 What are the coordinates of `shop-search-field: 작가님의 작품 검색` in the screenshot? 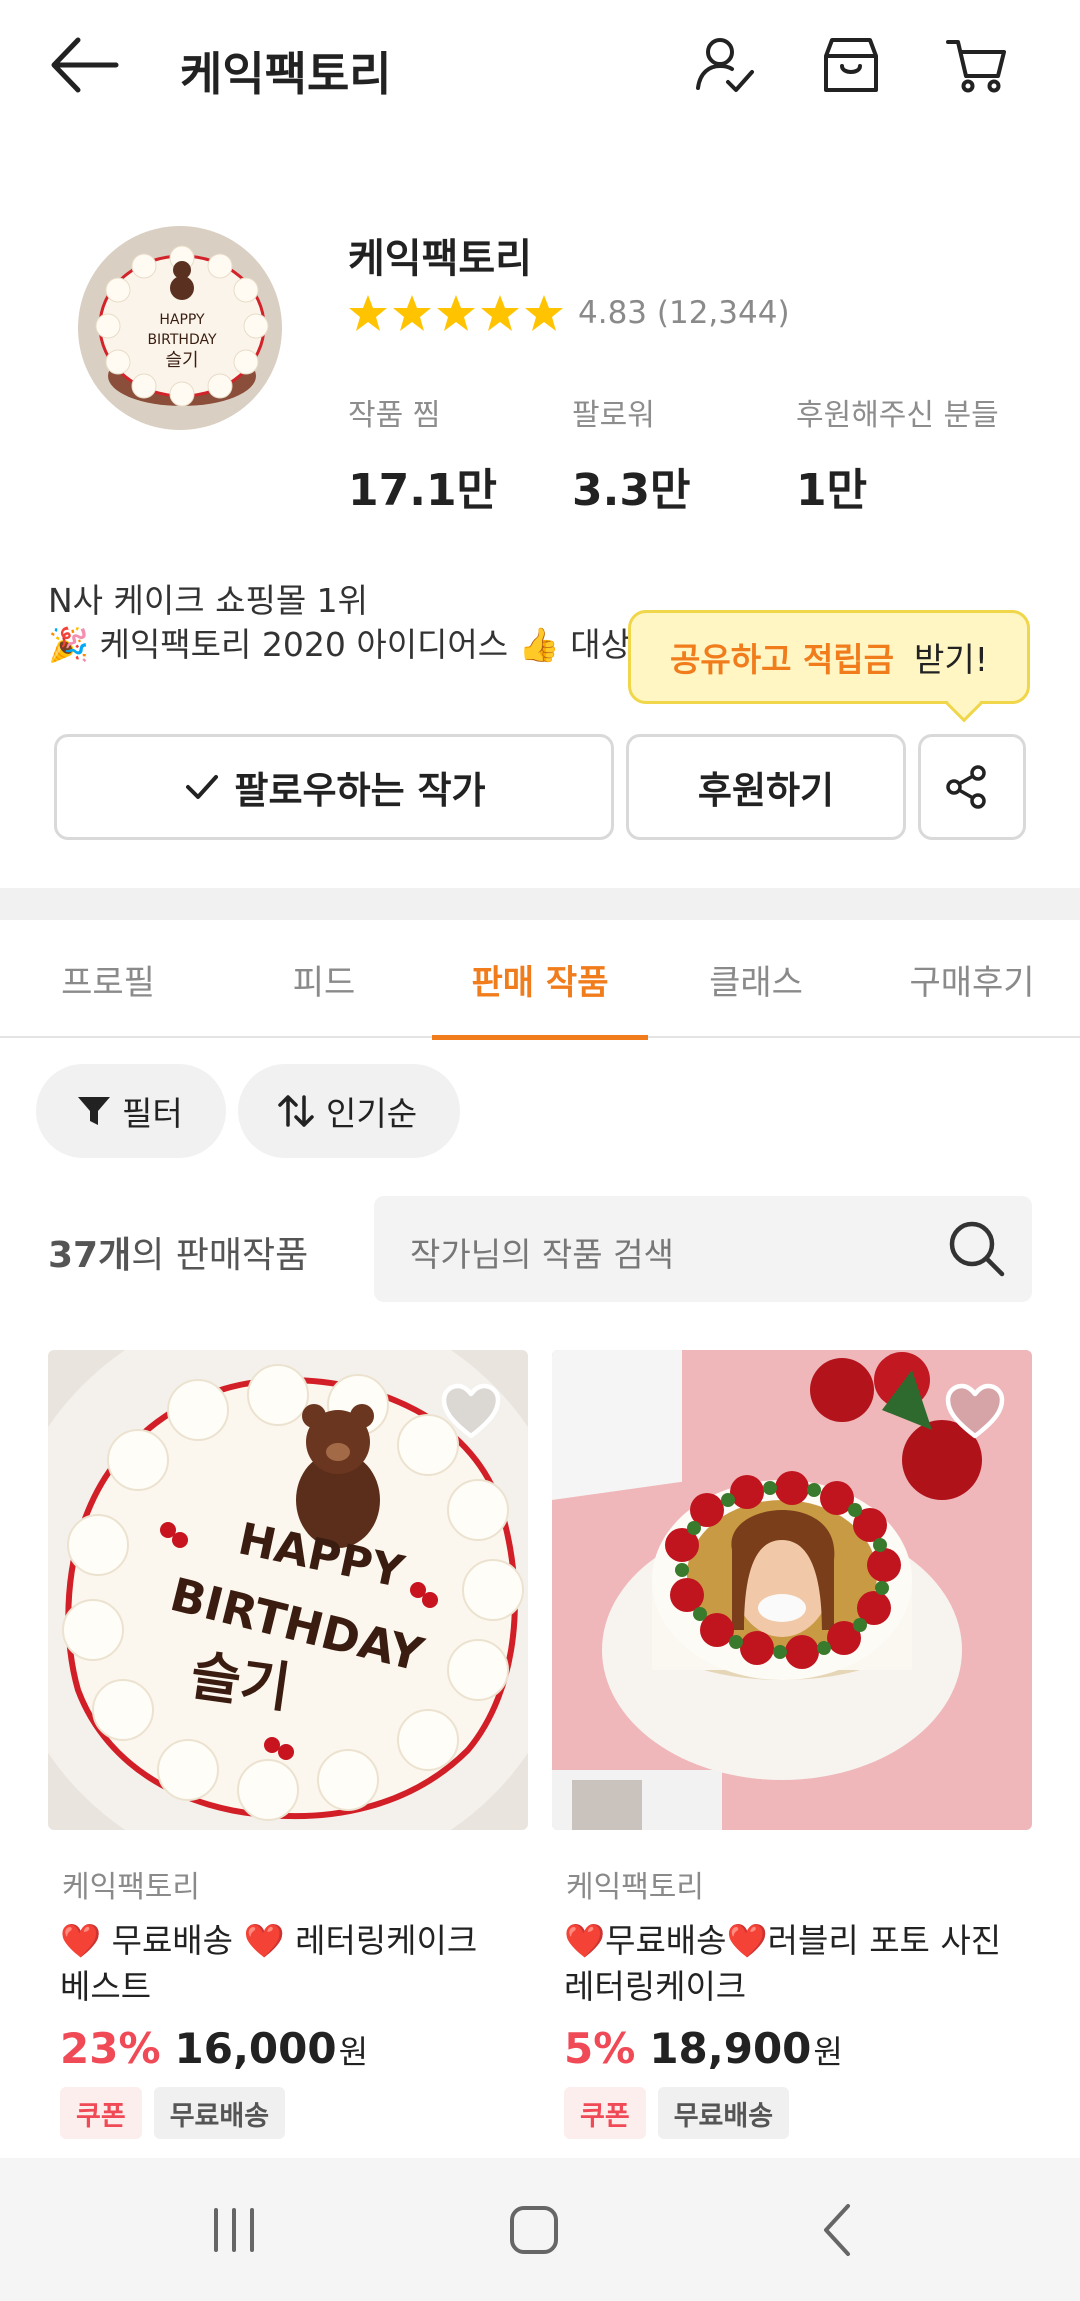 It's located at (703, 1249).